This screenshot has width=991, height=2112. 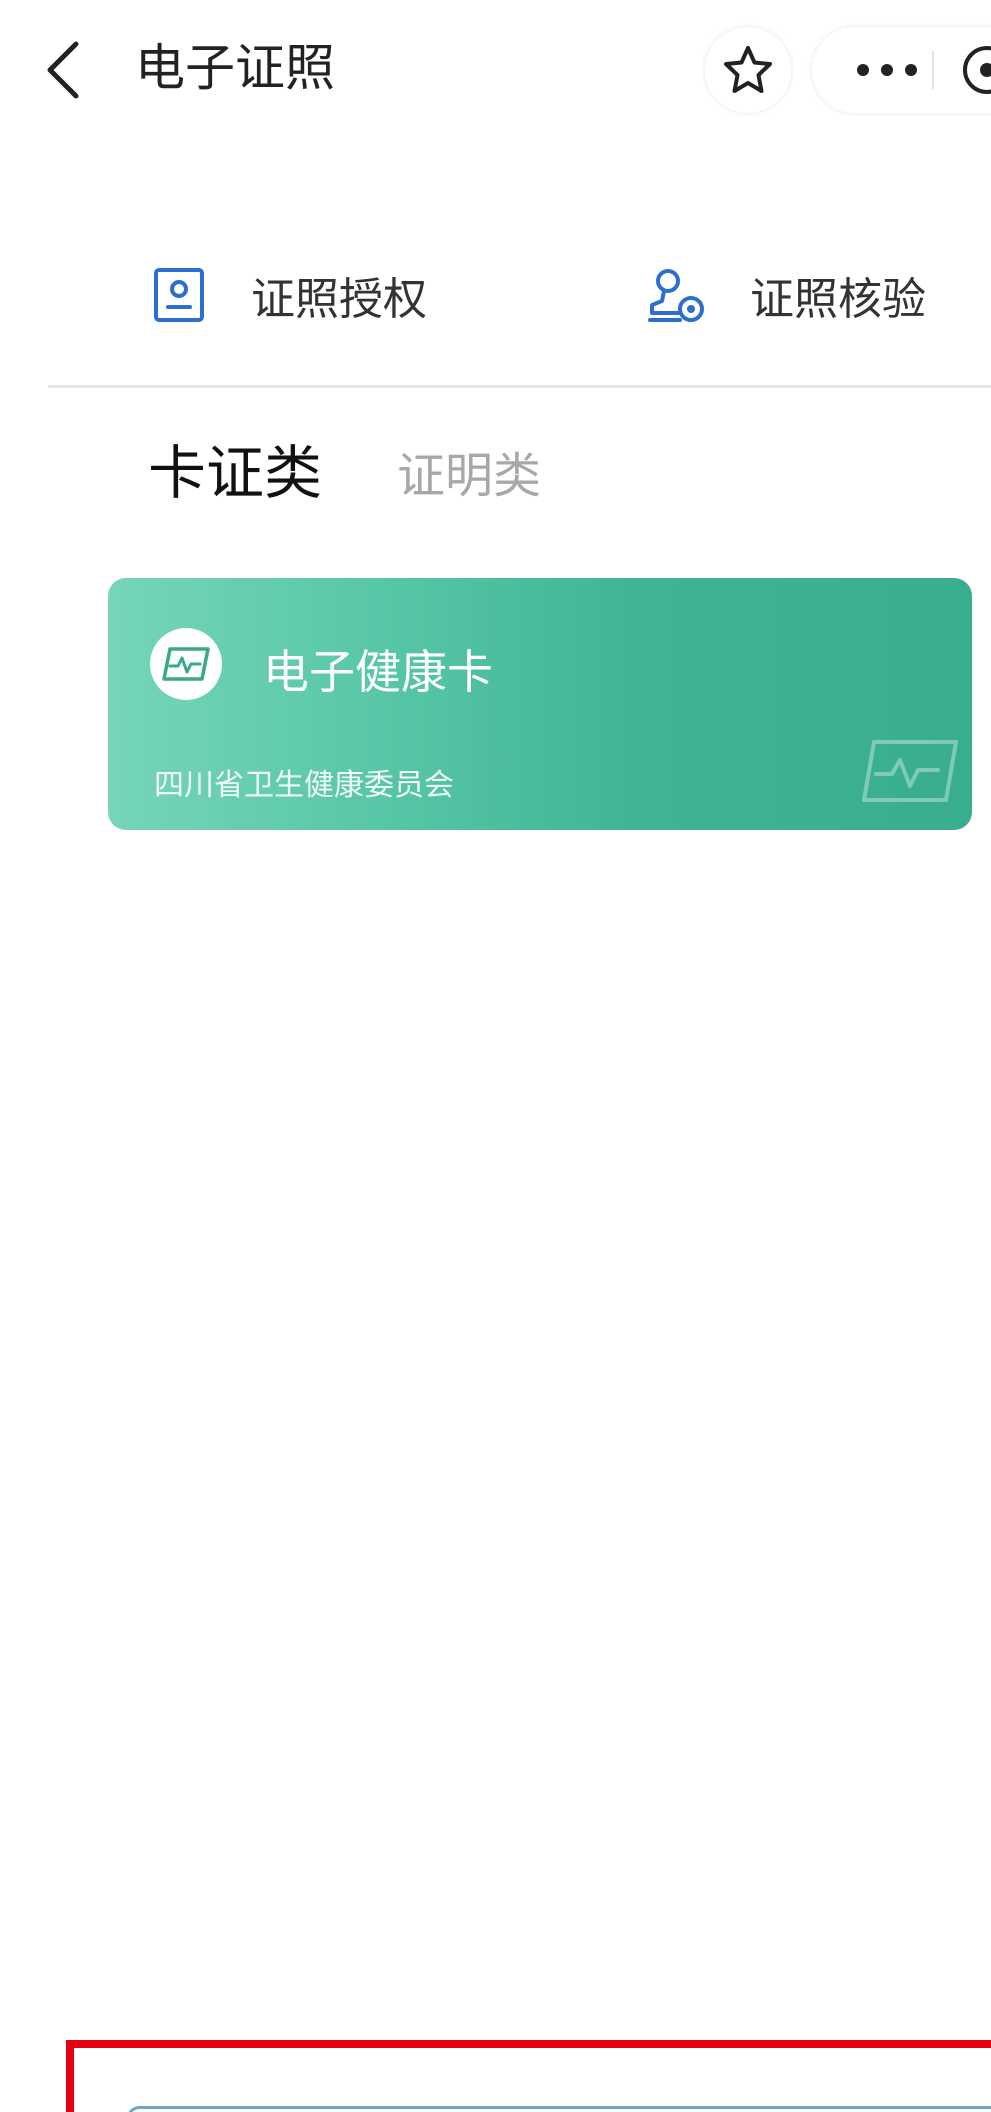 I want to click on card-title: 电子健康卡, so click(x=378, y=672).